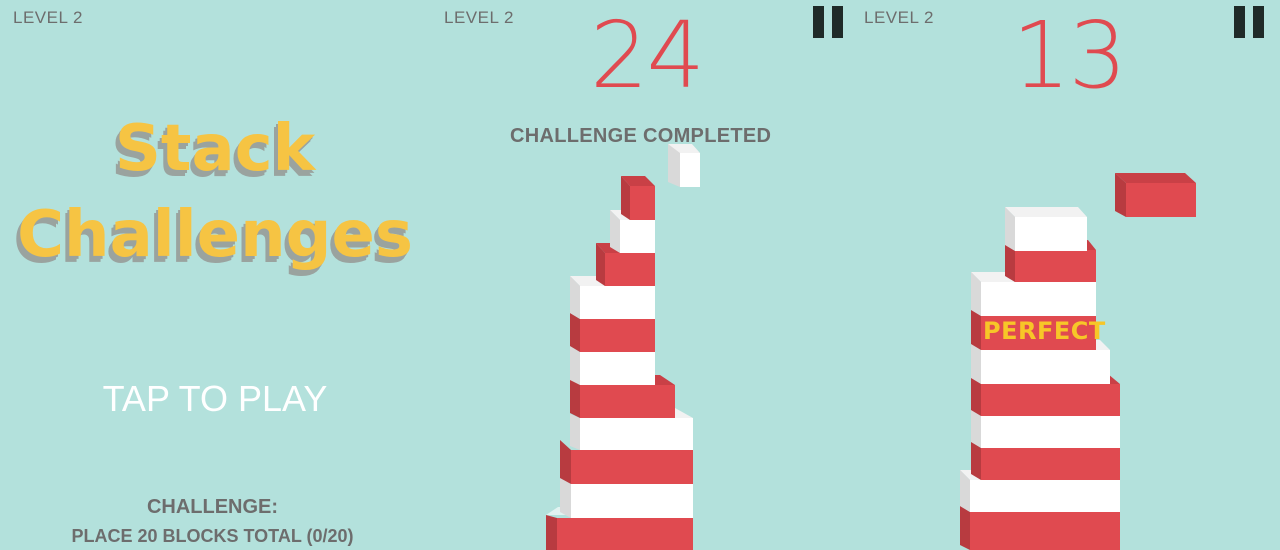  What do you see at coordinates (1044, 331) in the screenshot?
I see `perfect-feedback: PERFECT` at bounding box center [1044, 331].